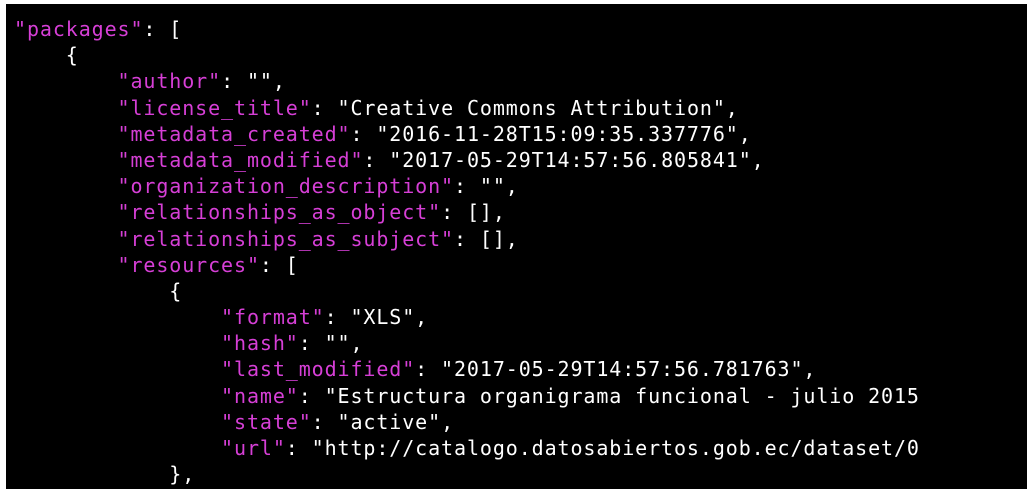  I want to click on code-line-relationships-as-subject: "relationships_as_subject": [],, so click(520, 239).